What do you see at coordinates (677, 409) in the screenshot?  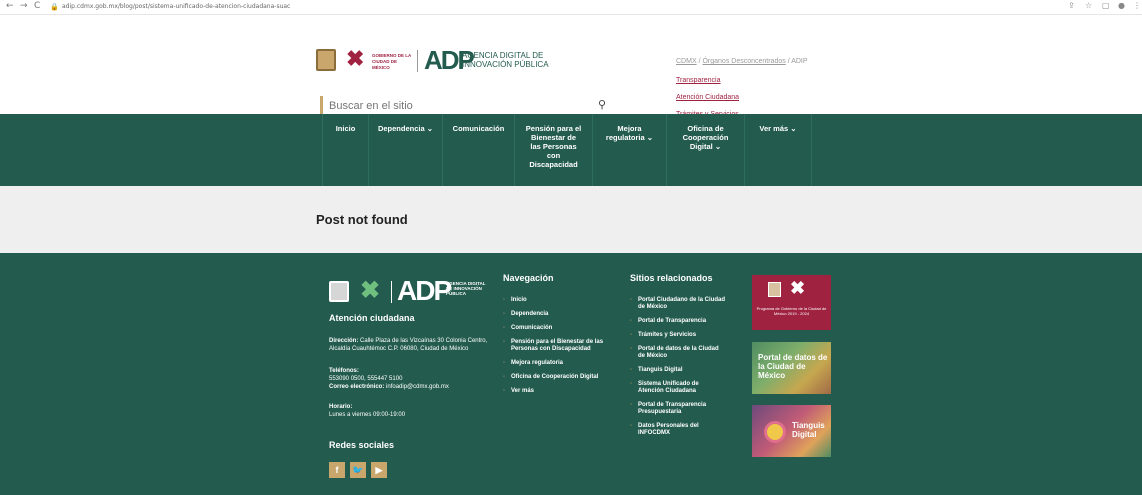 I see `related-link: Portal de Transparencia Presupuestaria` at bounding box center [677, 409].